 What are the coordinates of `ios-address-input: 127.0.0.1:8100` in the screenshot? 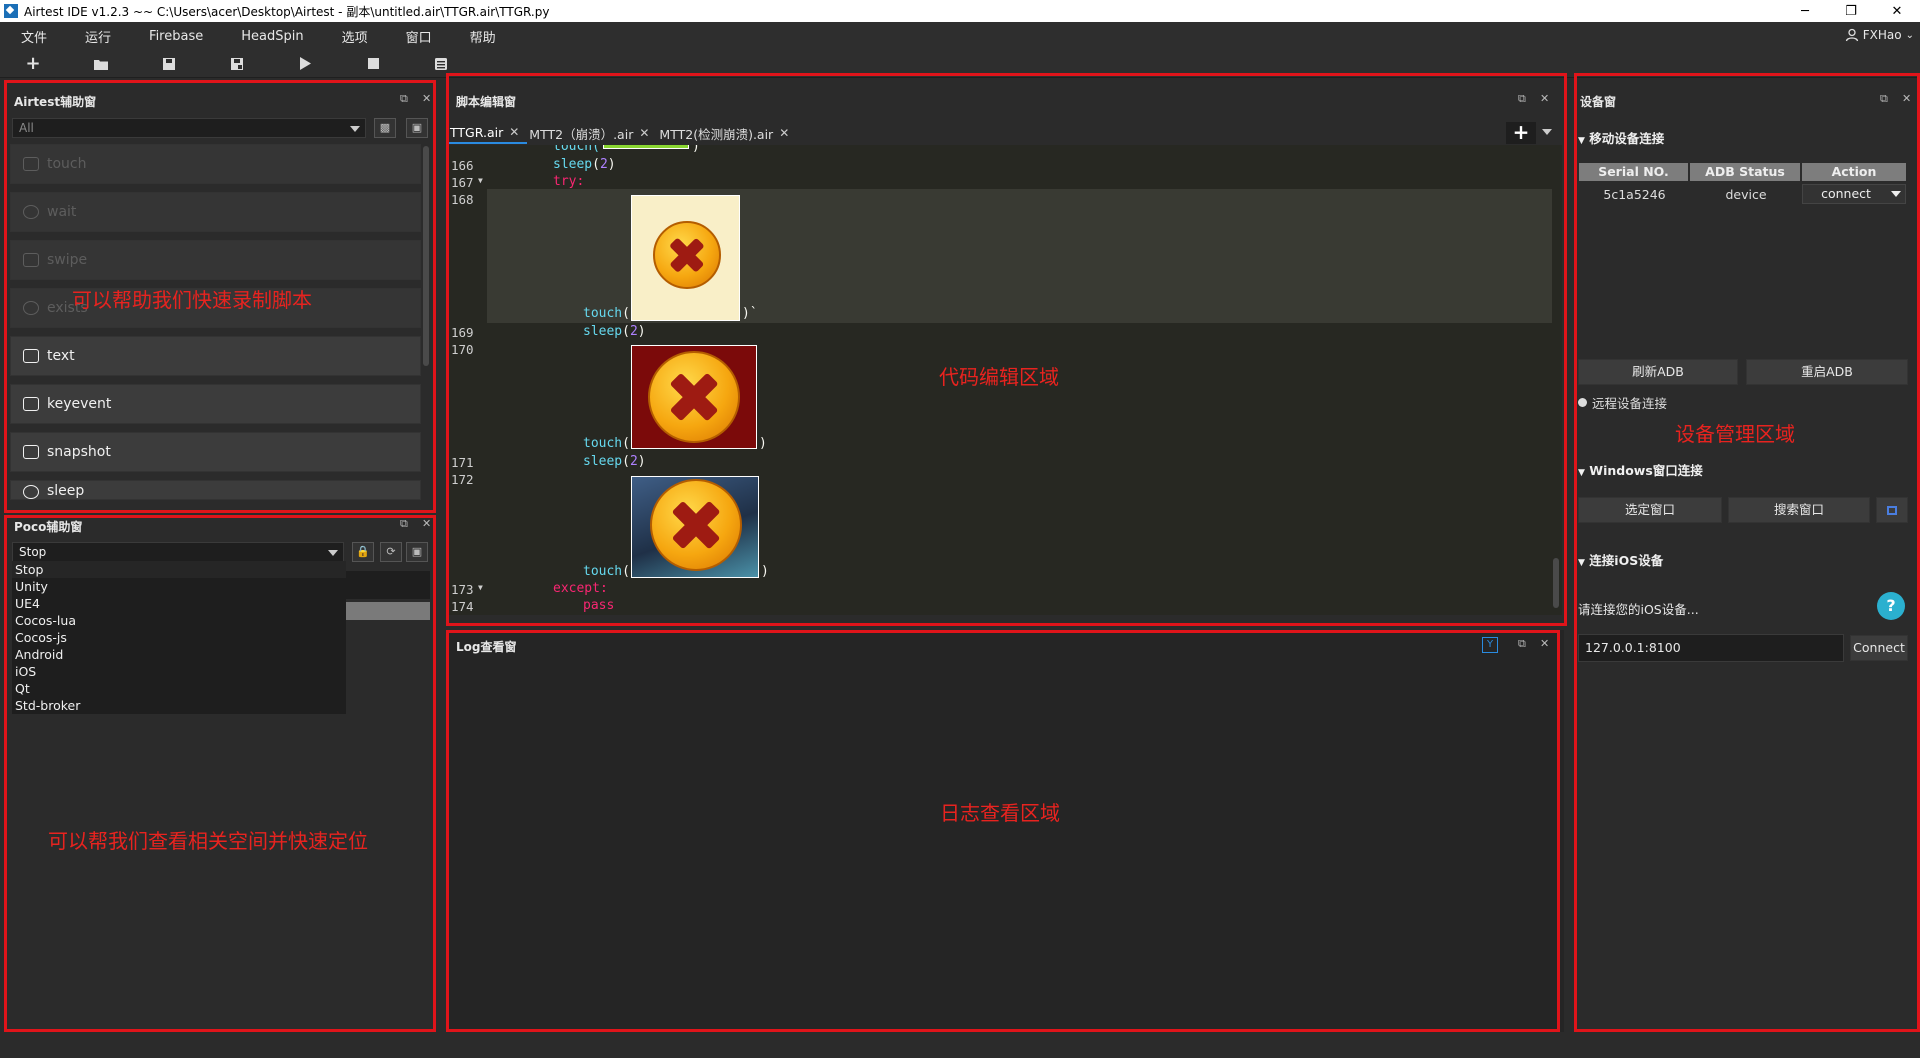 It's located at (1711, 648).